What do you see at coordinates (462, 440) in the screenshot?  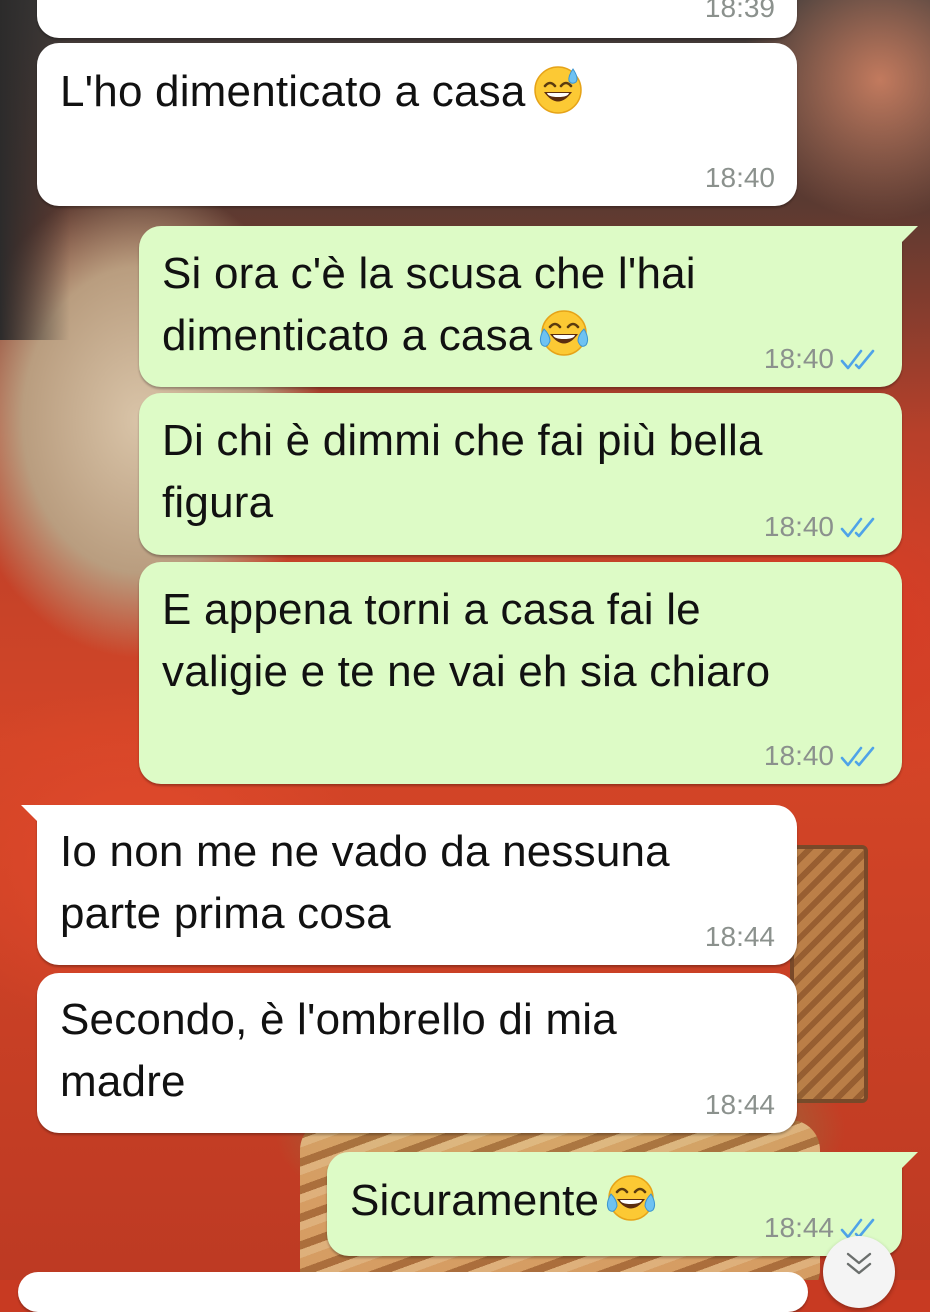 I see `message-text-line: Di chi è dimmi che fai più bella` at bounding box center [462, 440].